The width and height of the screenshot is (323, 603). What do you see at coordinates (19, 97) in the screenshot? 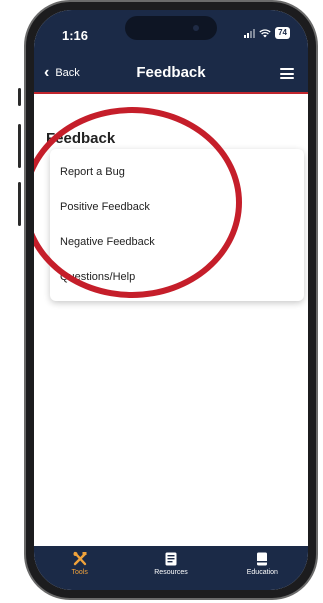
I see `silent-switch` at bounding box center [19, 97].